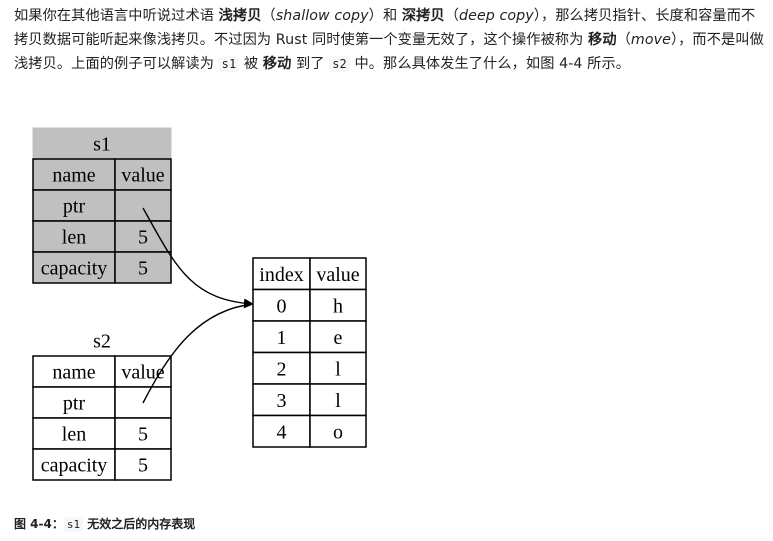 The width and height of the screenshot is (773, 541). What do you see at coordinates (39, 524) in the screenshot?
I see `caption-prefix: 图 4-4：` at bounding box center [39, 524].